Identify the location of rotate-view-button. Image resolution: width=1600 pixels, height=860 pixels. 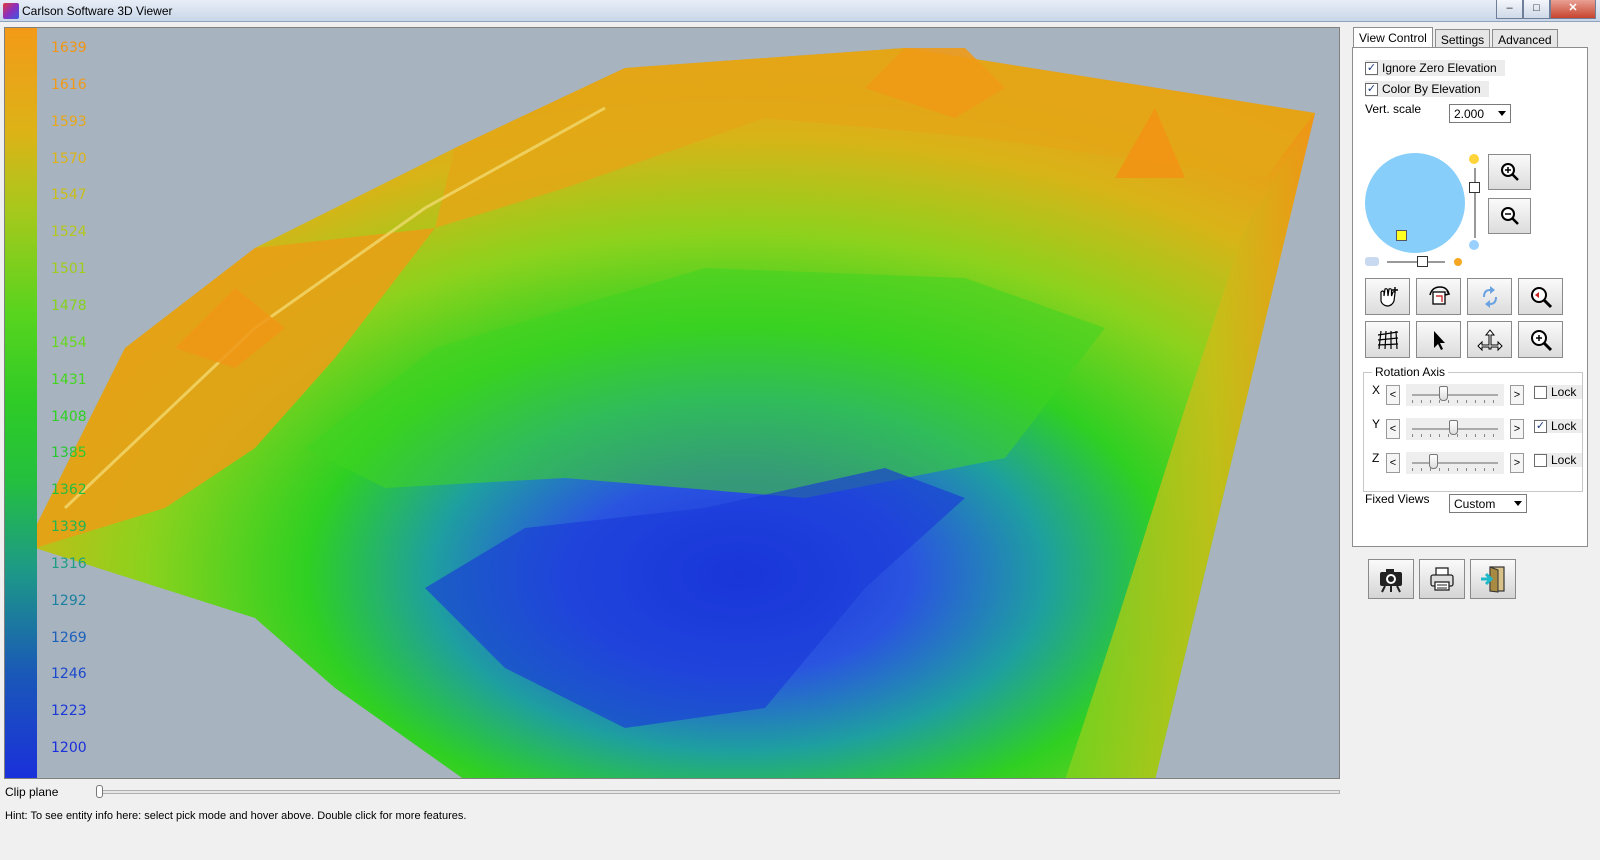
(1438, 296).